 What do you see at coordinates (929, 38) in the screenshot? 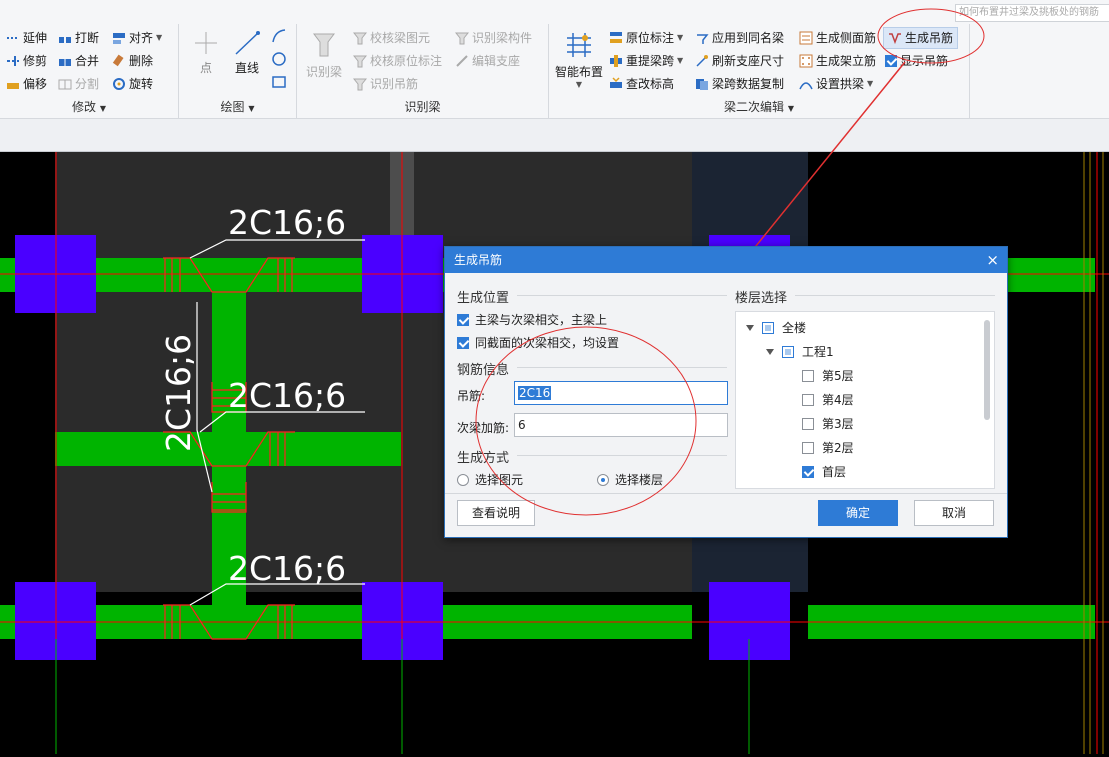
I see `gen-hanger-label: 生成吊筋` at bounding box center [929, 38].